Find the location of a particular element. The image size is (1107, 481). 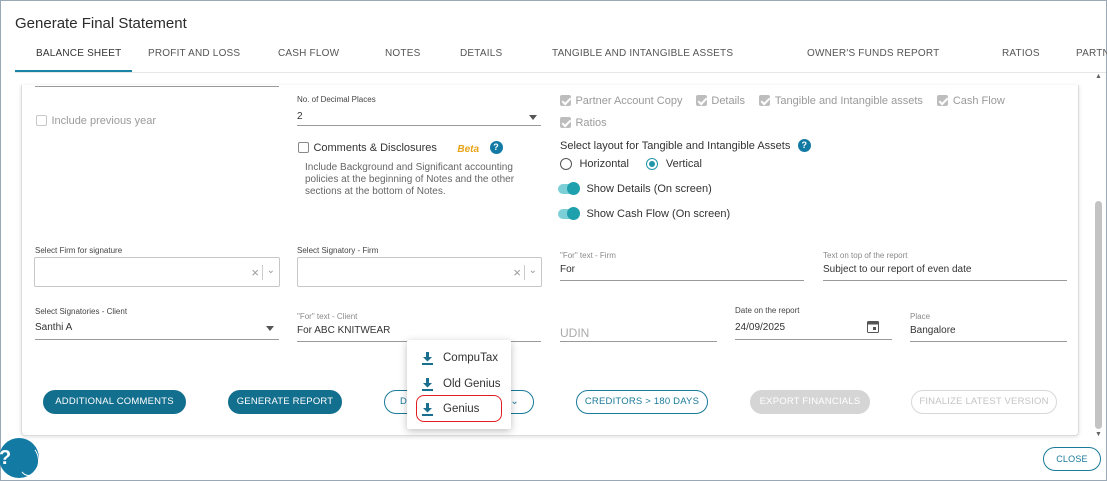

menu-item-computax: CompuTax is located at coordinates (459, 359).